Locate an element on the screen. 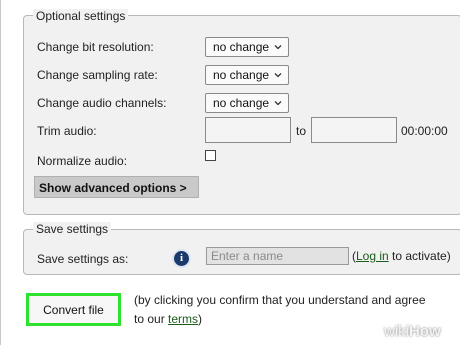  audio-channels-label: Change audio channels: is located at coordinates (102, 103).